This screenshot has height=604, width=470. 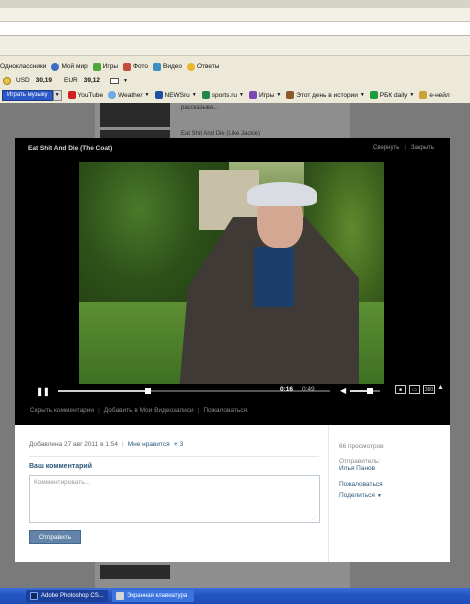 What do you see at coordinates (156, 66) in the screenshot?
I see `video-icon` at bounding box center [156, 66].